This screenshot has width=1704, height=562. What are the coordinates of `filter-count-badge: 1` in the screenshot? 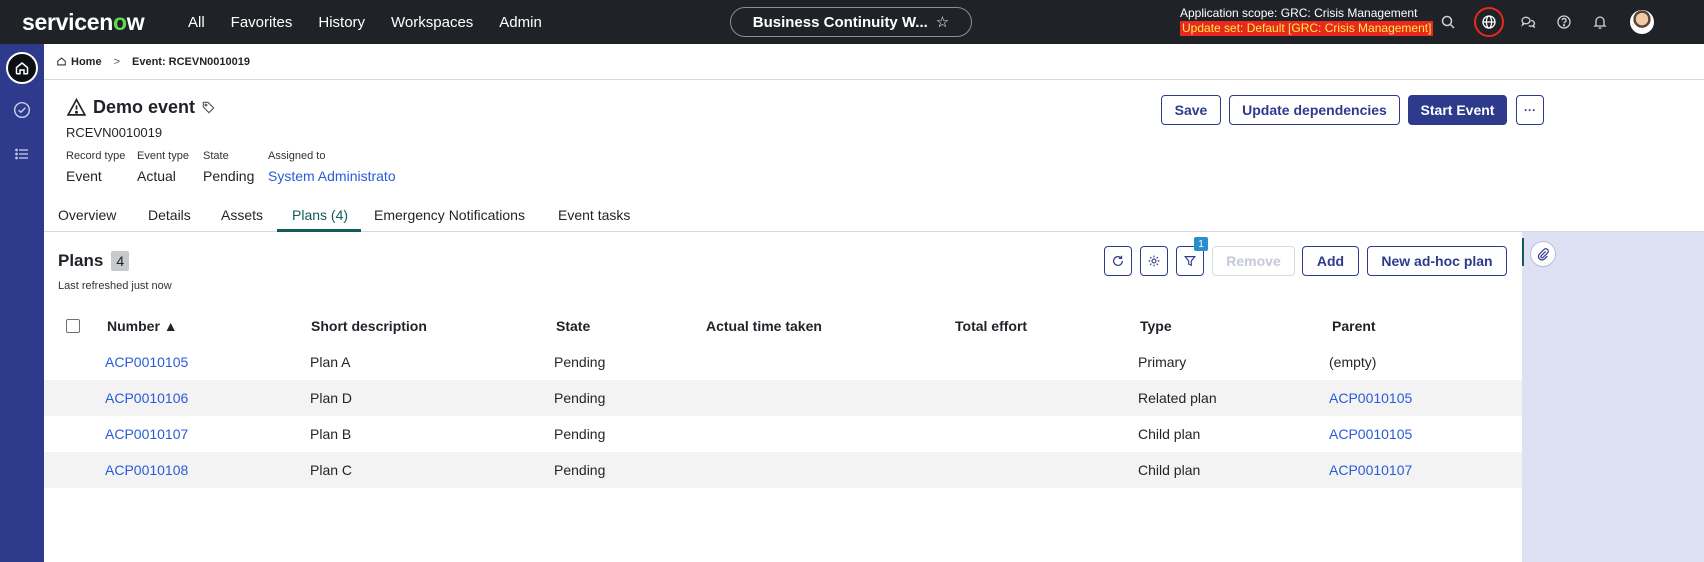 It's located at (1201, 244).